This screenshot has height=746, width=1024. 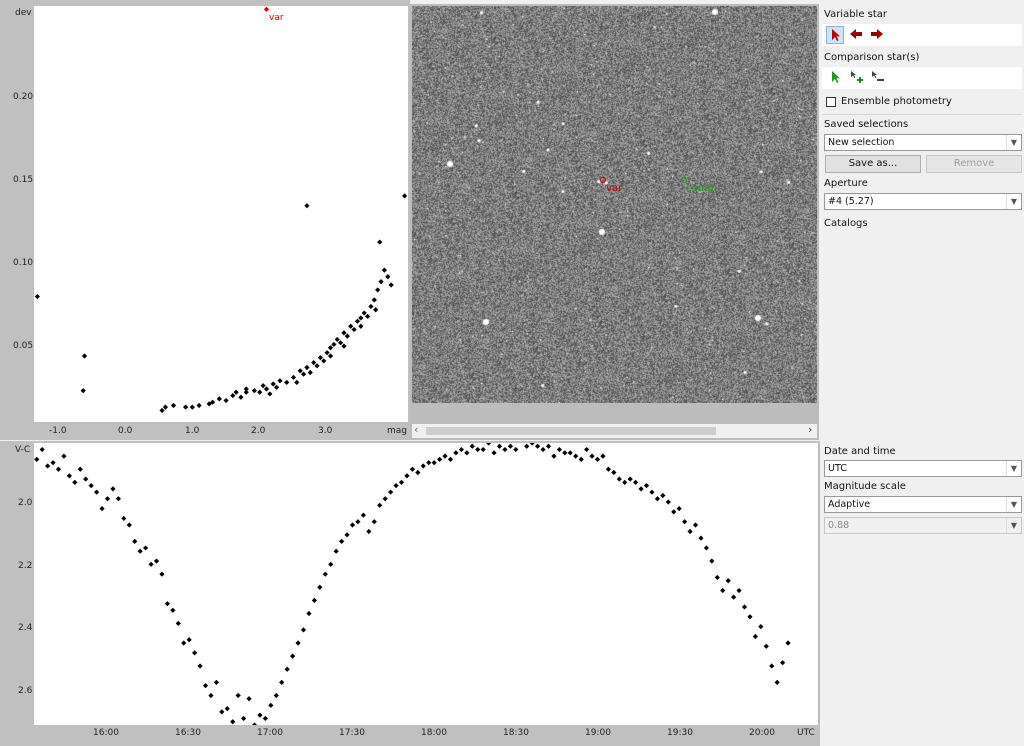 I want to click on noise-plot-x-tick: 1.0, so click(x=192, y=431).